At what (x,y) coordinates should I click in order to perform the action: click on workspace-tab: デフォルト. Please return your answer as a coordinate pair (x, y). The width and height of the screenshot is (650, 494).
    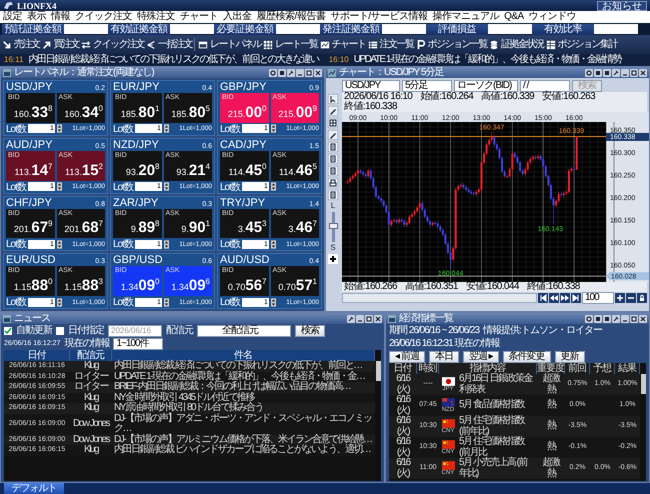
    Looking at the image, I should click on (34, 488).